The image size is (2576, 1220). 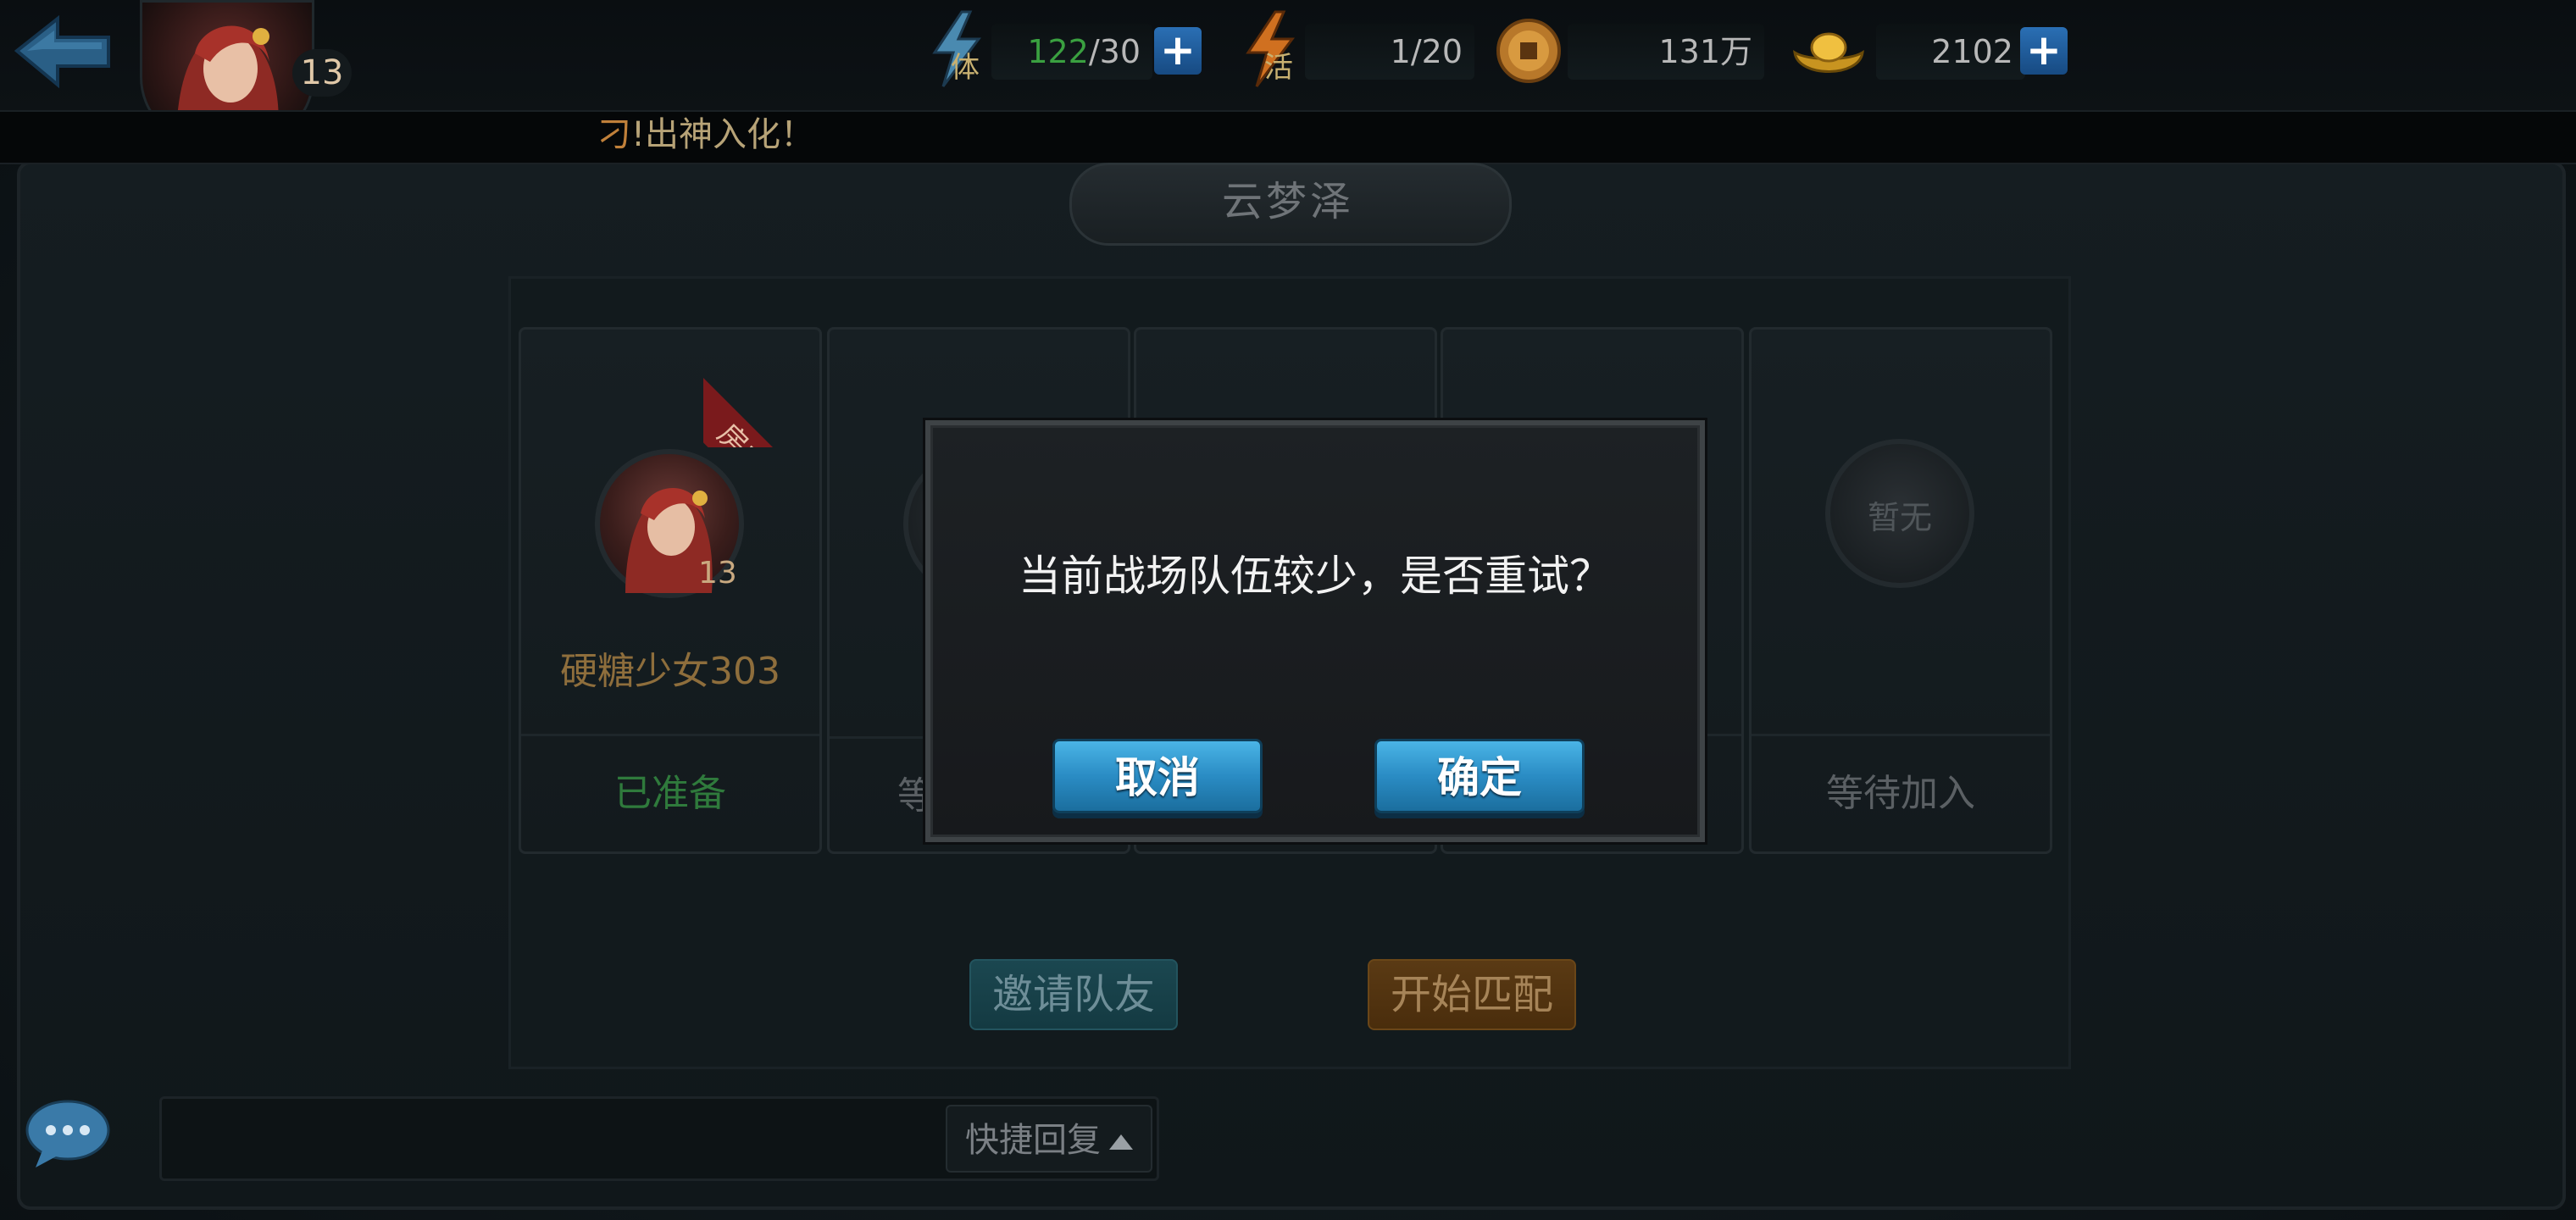 I want to click on teammate-level: 13, so click(x=717, y=573).